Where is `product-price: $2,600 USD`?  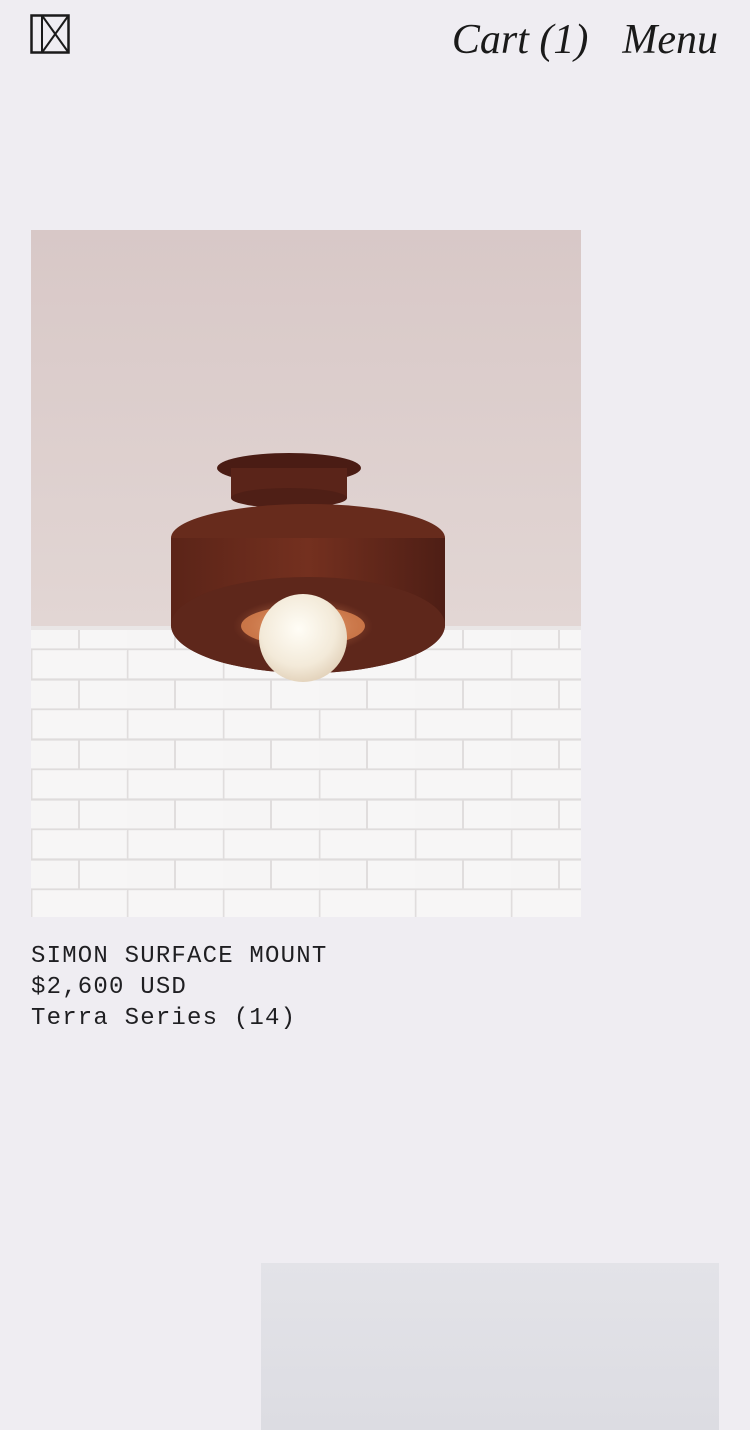 product-price: $2,600 USD is located at coordinates (109, 987).